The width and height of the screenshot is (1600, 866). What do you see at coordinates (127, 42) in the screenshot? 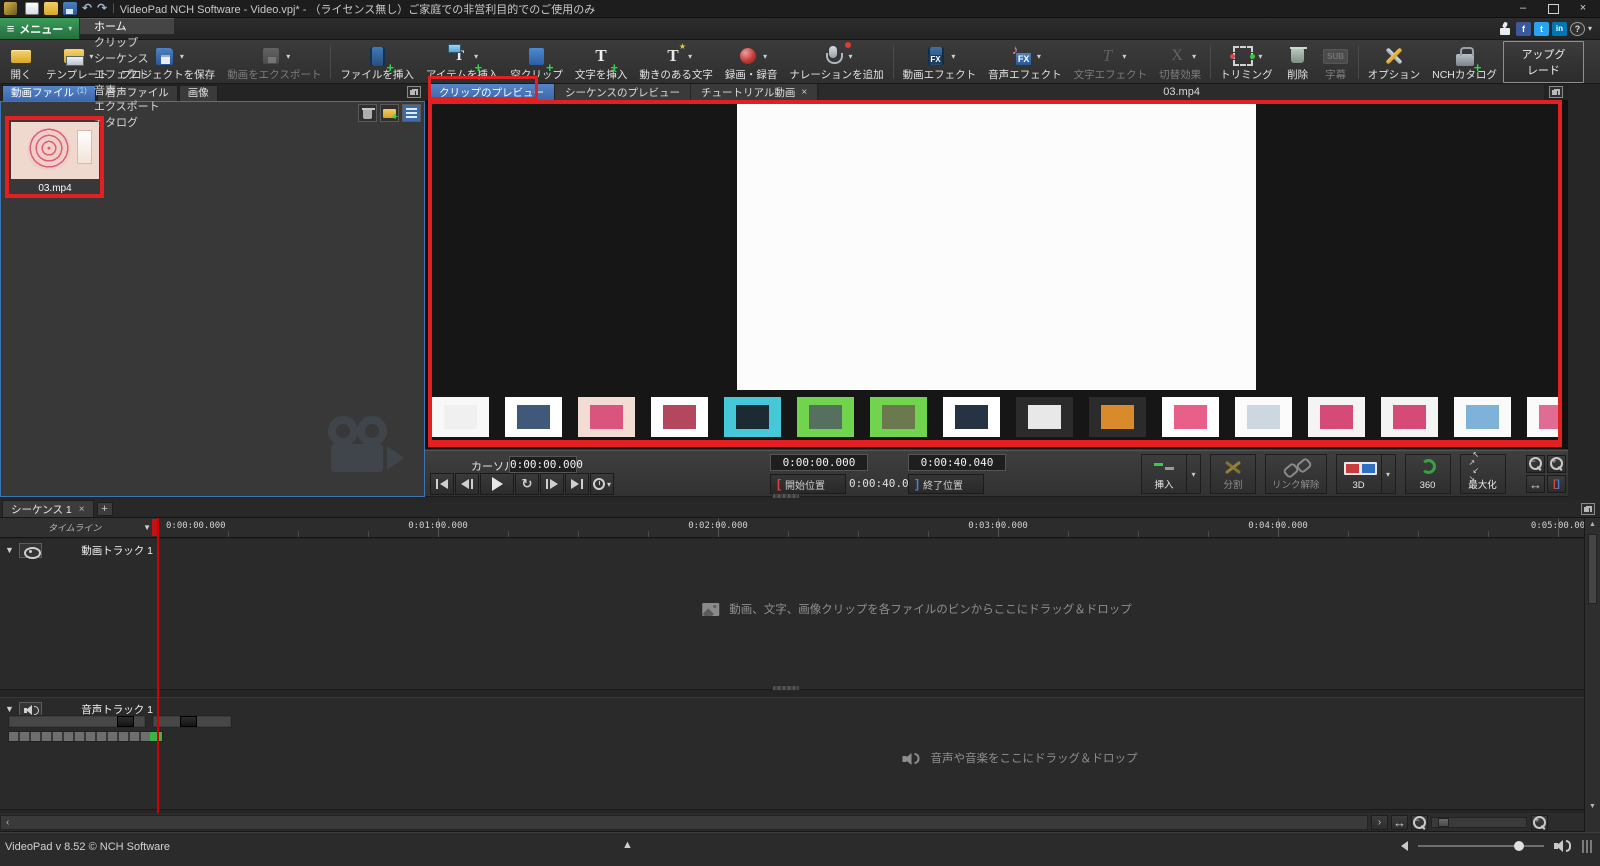
I see `menu-tab-1: クリップ` at bounding box center [127, 42].